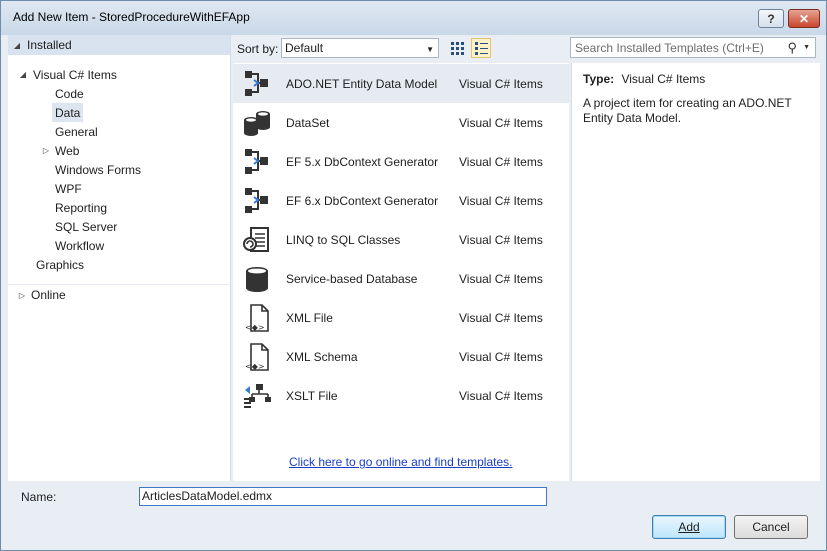  I want to click on list-view-button, so click(481, 48).